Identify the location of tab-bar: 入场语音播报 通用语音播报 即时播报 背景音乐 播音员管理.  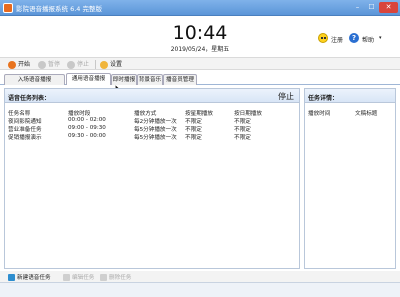
(200, 79).